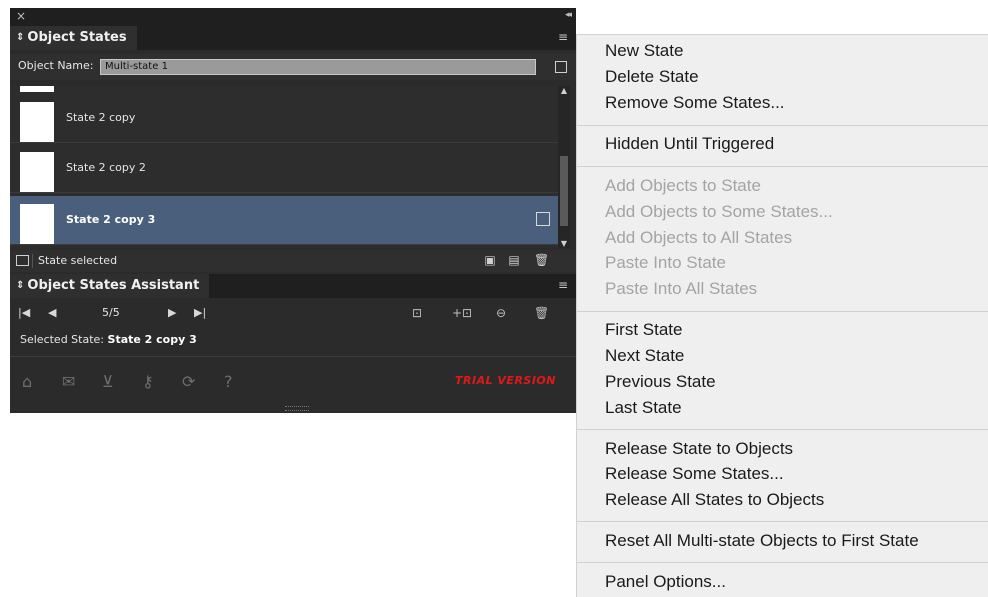  What do you see at coordinates (106, 167) in the screenshot?
I see `state-name: State 2 copy 2` at bounding box center [106, 167].